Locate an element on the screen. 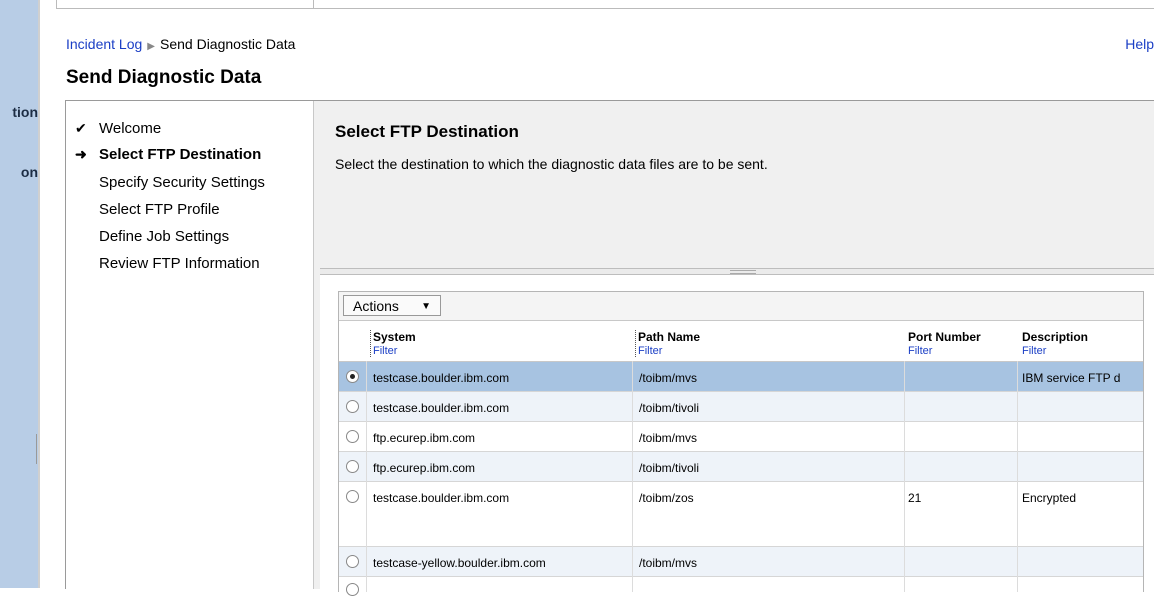  step-label: Select FTP Profile is located at coordinates (159, 209).